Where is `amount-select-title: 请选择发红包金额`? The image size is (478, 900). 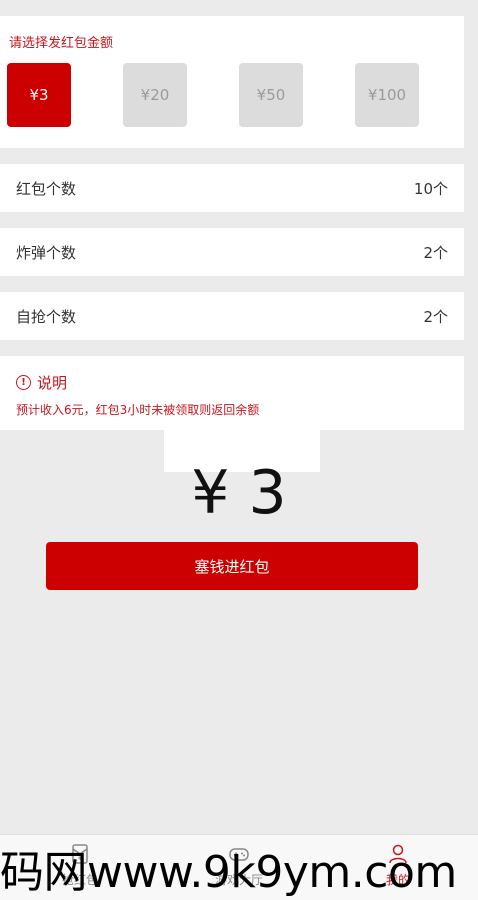 amount-select-title: 请选择发红包金额 is located at coordinates (61, 43).